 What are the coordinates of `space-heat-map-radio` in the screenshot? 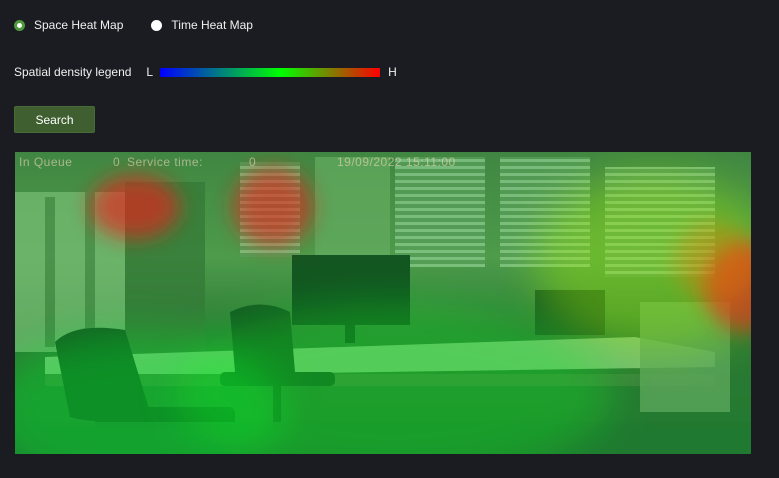 It's located at (19, 25).